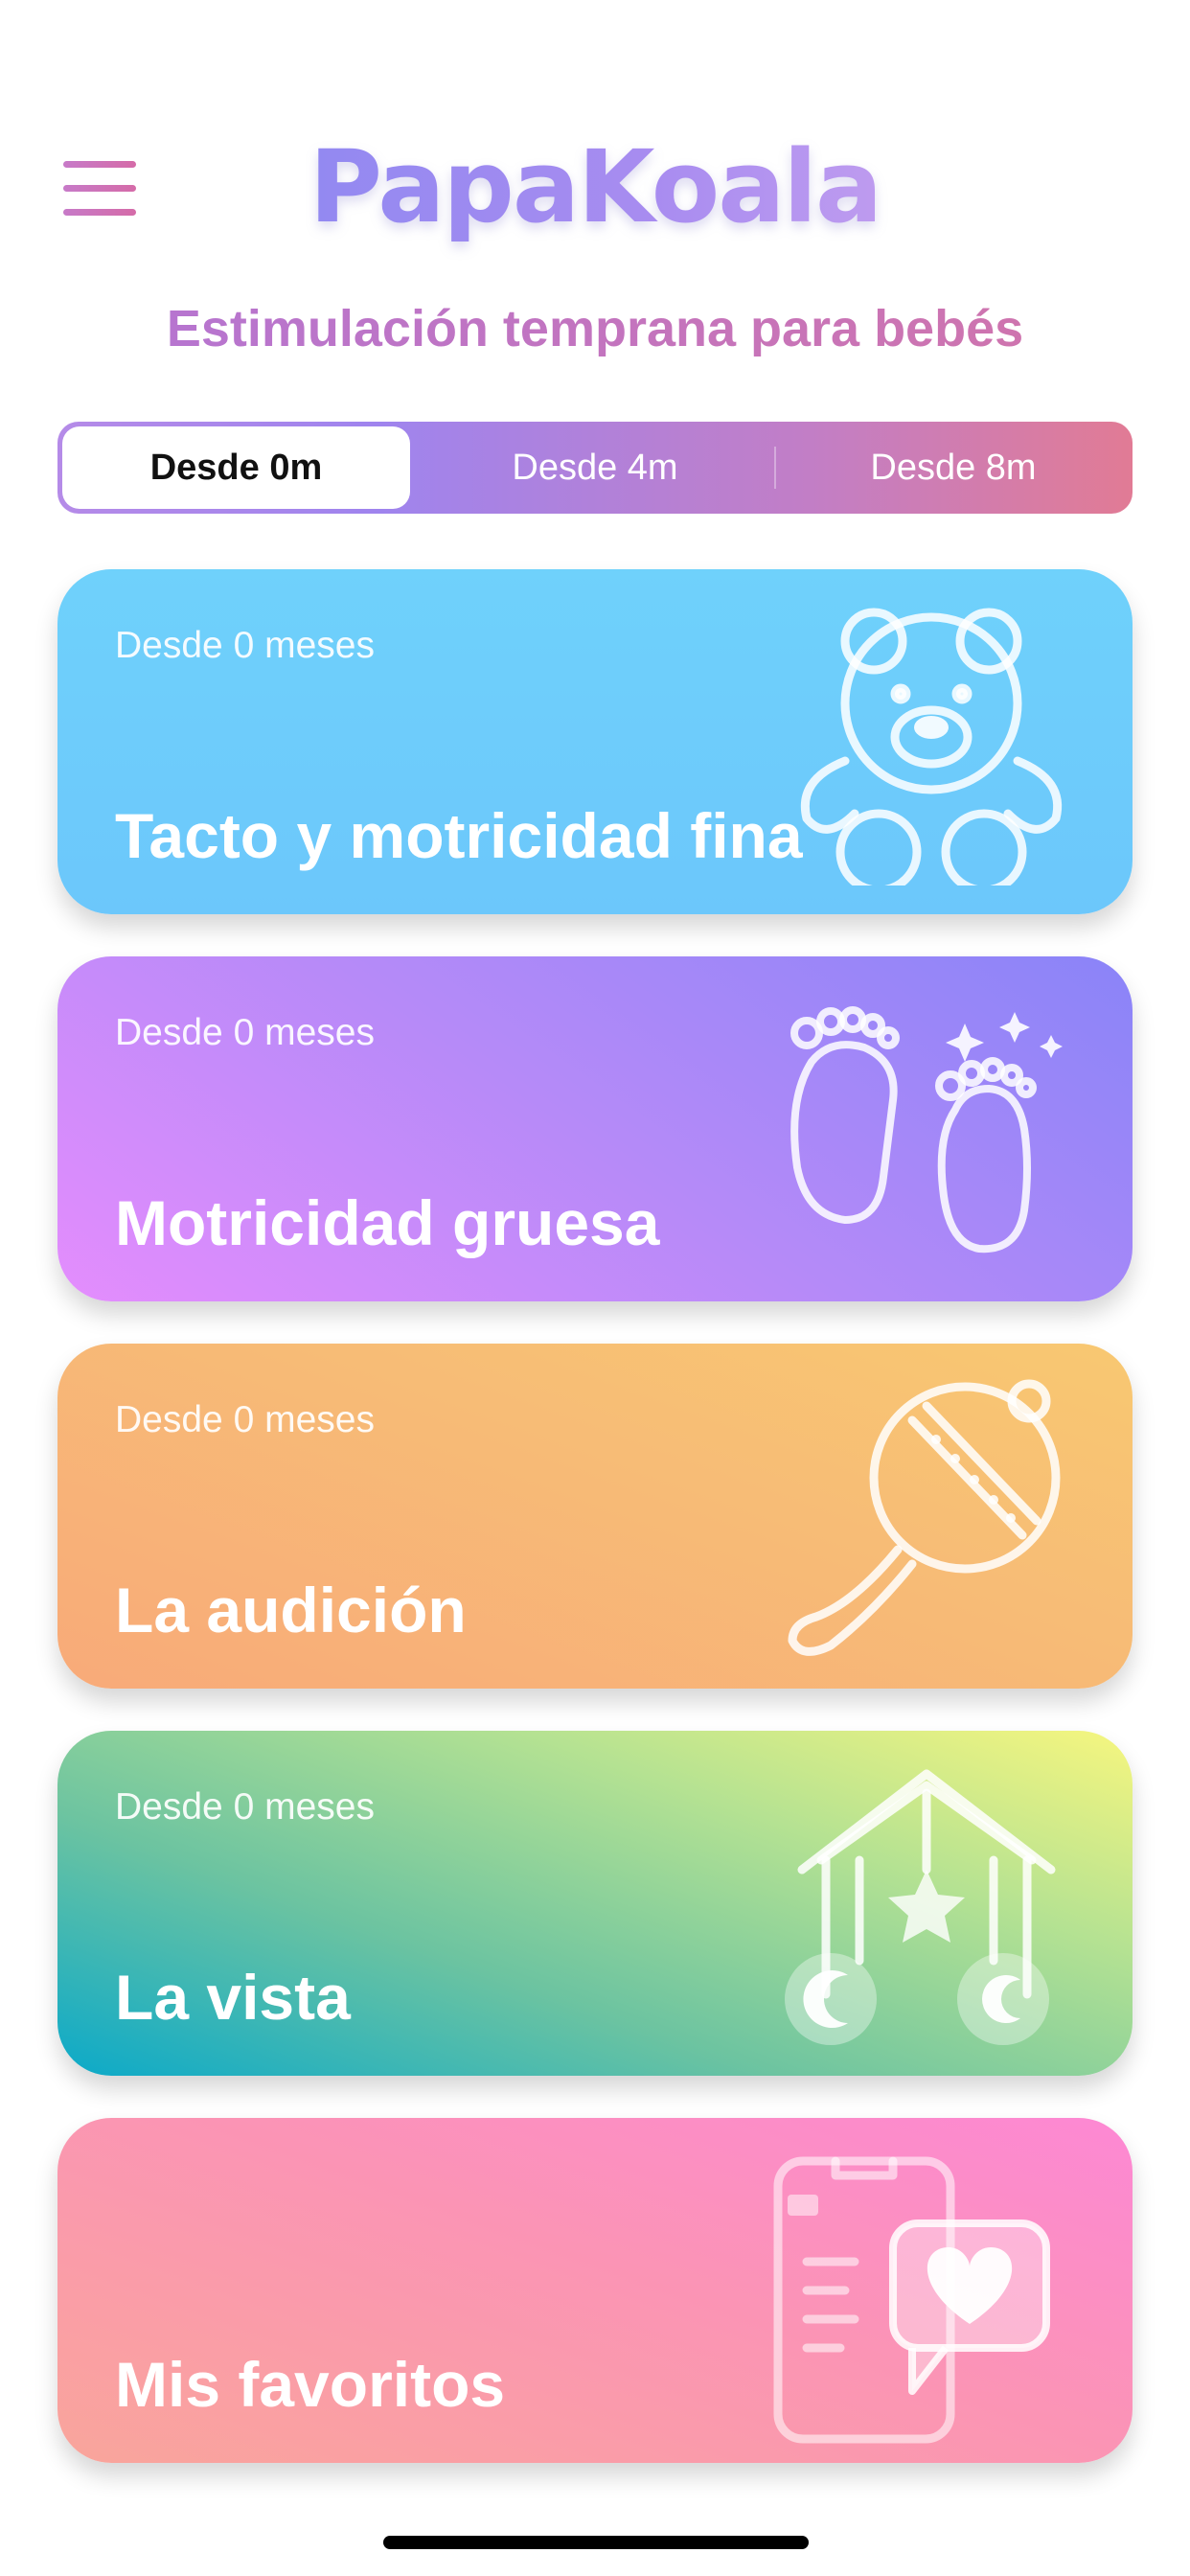  Describe the element at coordinates (595, 1516) in the screenshot. I see `card-la-audicion: Desde 0 meses La audición` at that location.